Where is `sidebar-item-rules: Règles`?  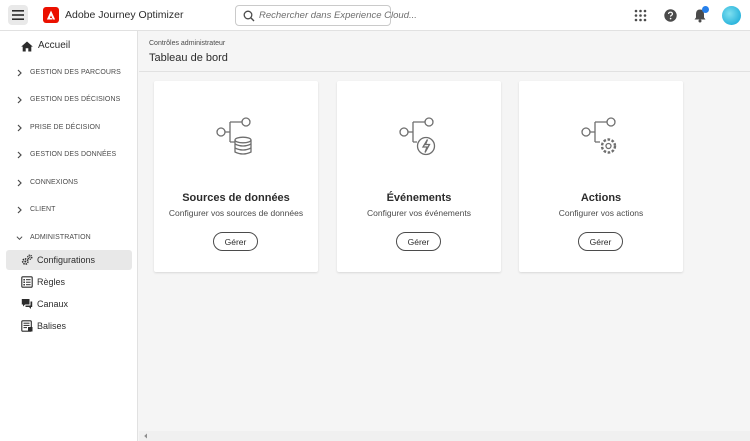
sidebar-item-rules: Règles is located at coordinates (69, 282).